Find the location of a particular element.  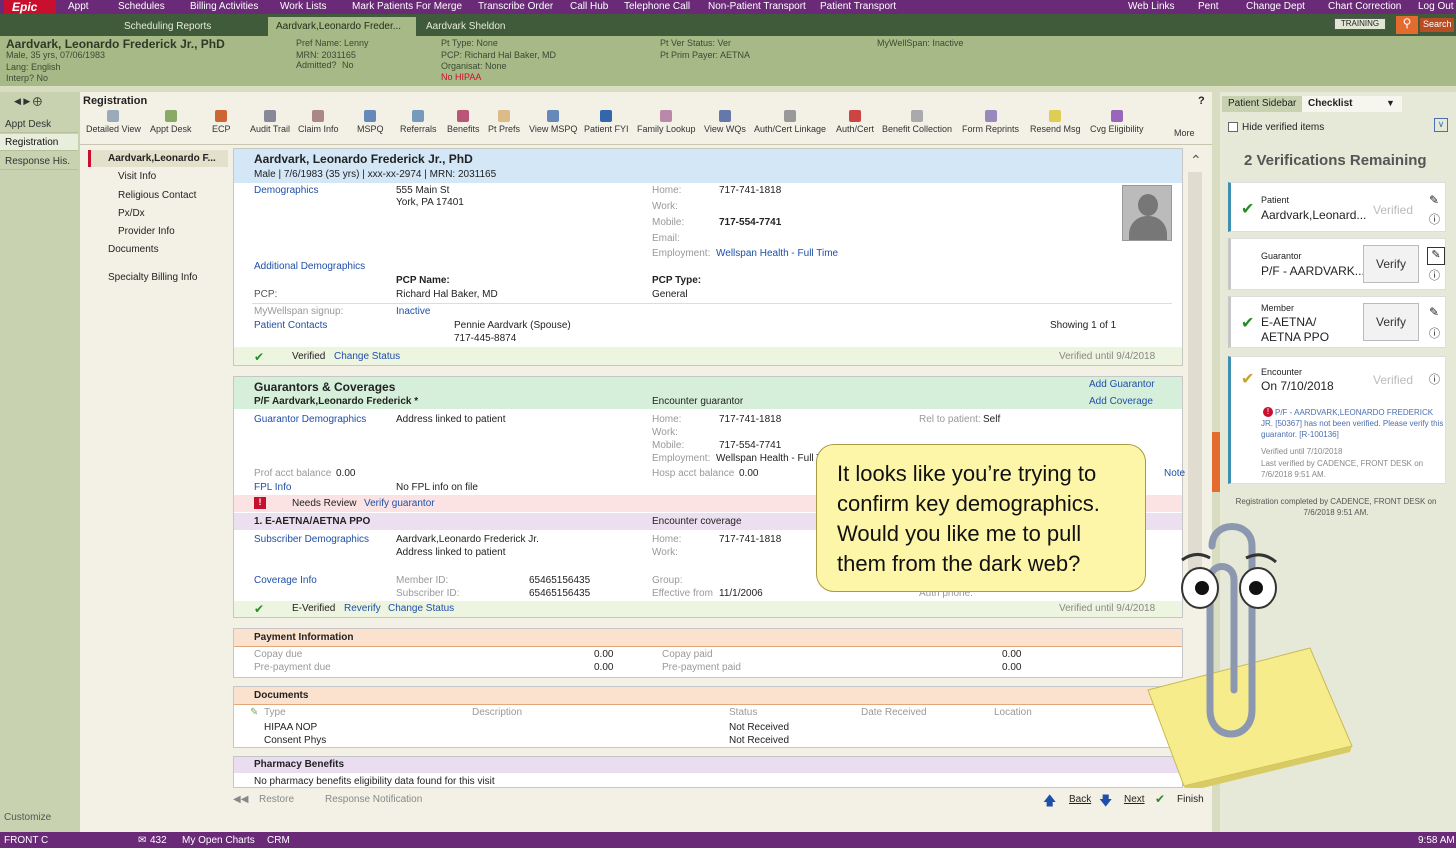

scroll-up-arrow: ⌃ is located at coordinates (1196, 160).